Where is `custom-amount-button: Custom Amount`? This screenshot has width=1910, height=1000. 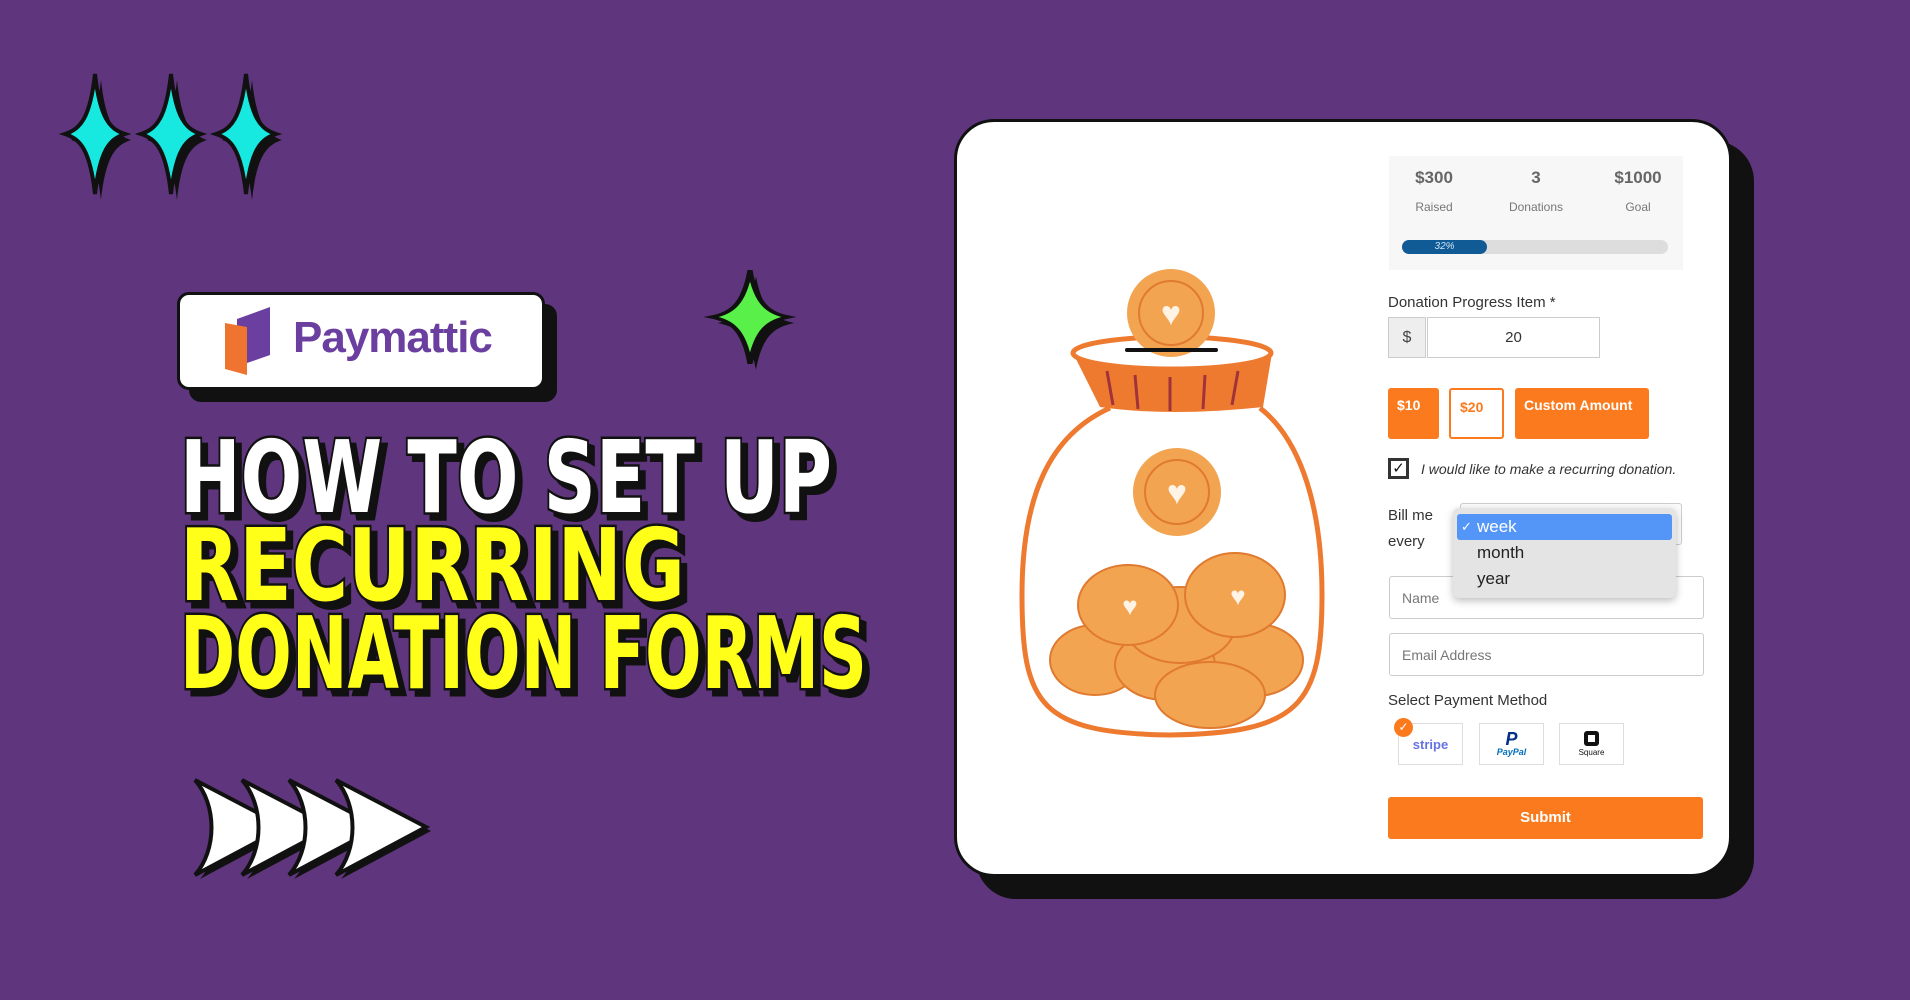 custom-amount-button: Custom Amount is located at coordinates (1582, 413).